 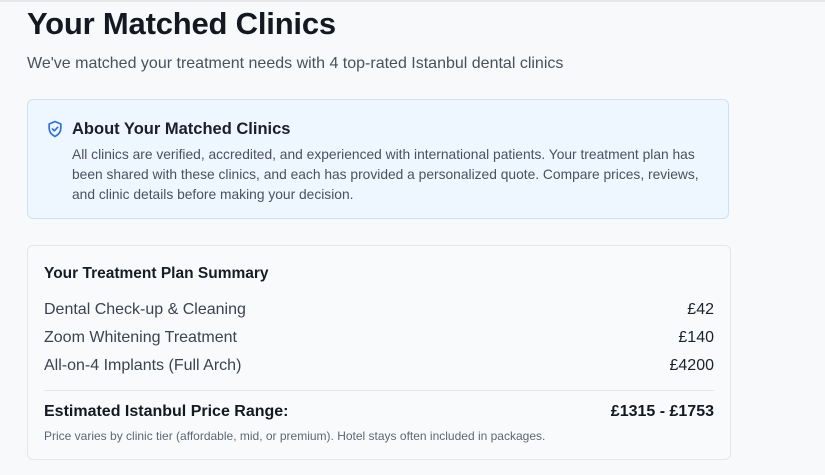 What do you see at coordinates (412, 1) in the screenshot?
I see `top-bar-edge` at bounding box center [412, 1].